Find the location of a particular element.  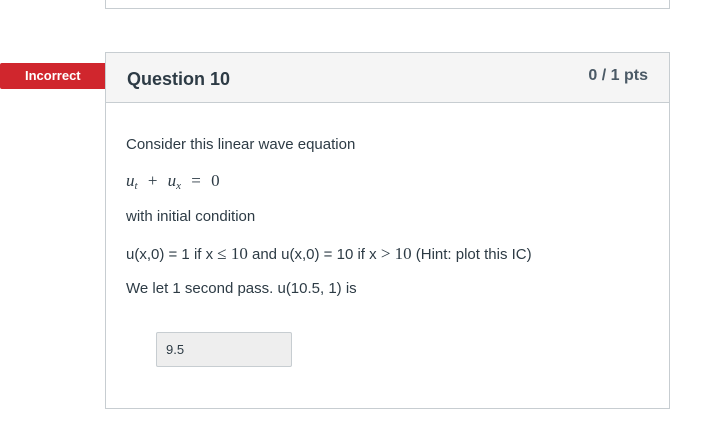

question-prompt: We let 1 second pass. u(10.5, 1) is is located at coordinates (241, 288).